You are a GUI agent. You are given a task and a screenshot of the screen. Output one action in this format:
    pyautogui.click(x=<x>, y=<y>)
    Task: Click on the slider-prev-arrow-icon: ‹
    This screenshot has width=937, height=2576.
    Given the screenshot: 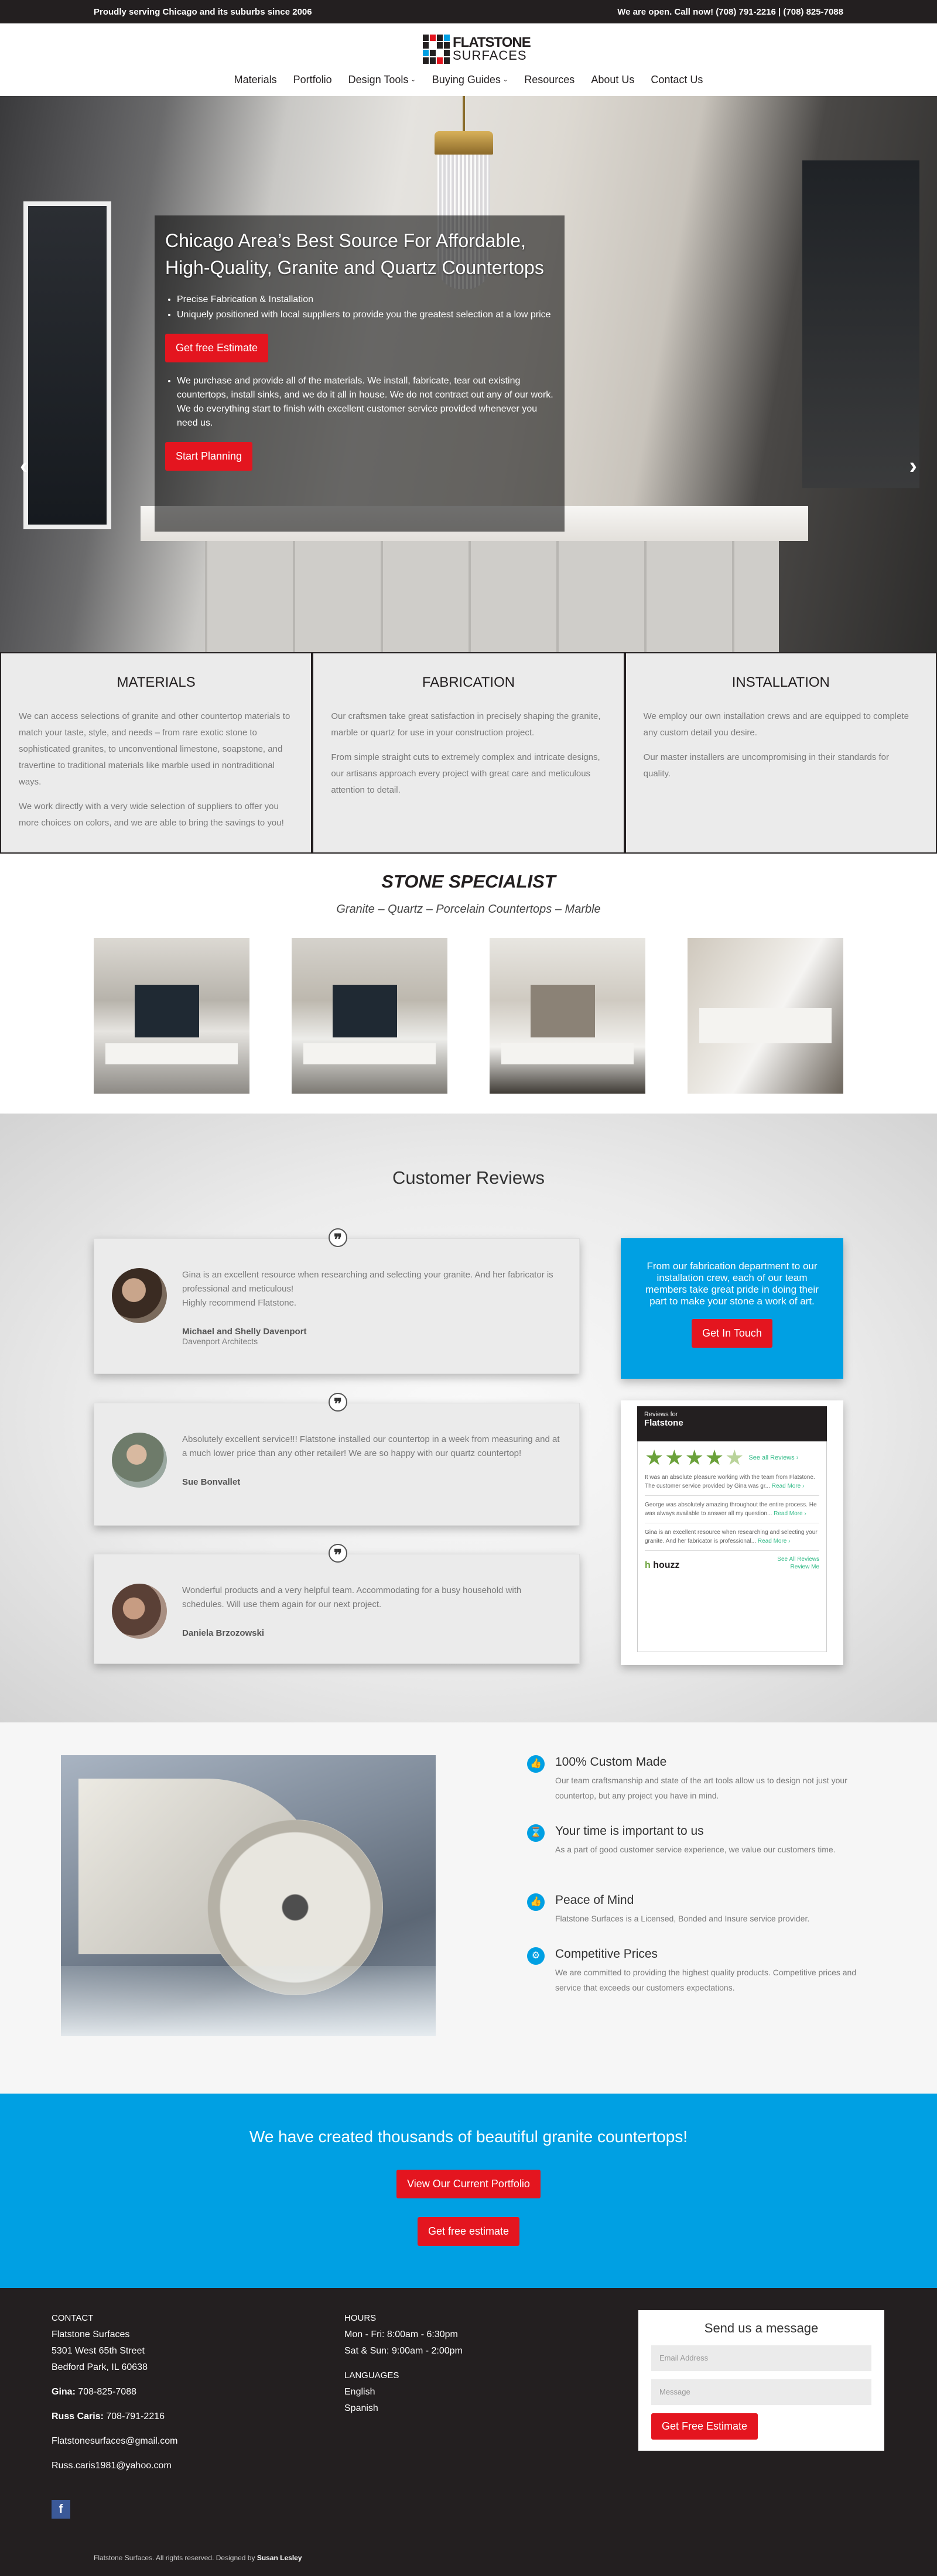 What is the action you would take?
    pyautogui.click(x=24, y=466)
    